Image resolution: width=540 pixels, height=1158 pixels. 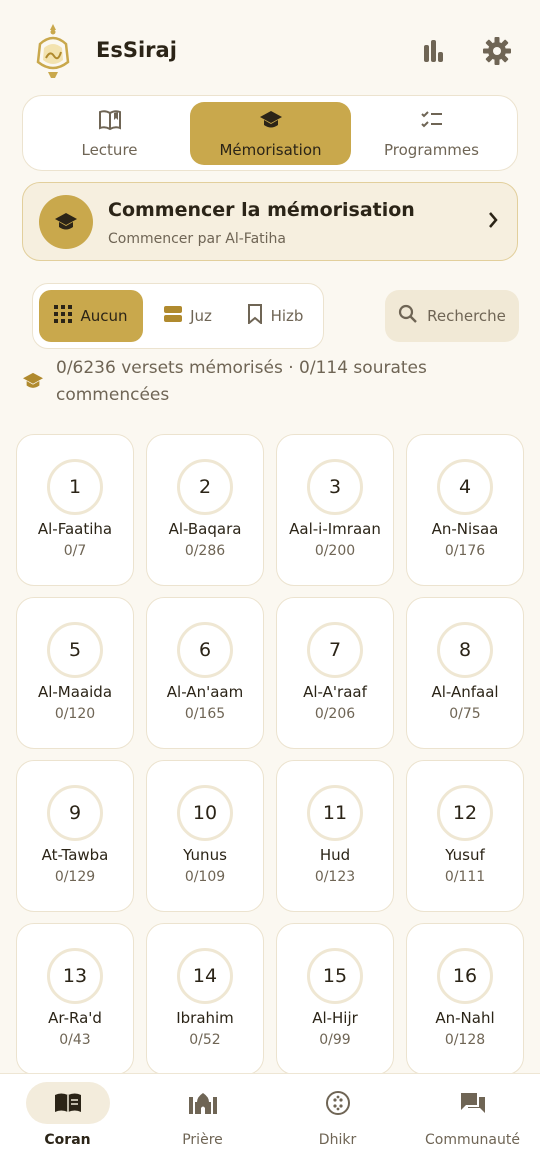 I want to click on surah-card: 9 At-Tawba 0/129, so click(x=75, y=836).